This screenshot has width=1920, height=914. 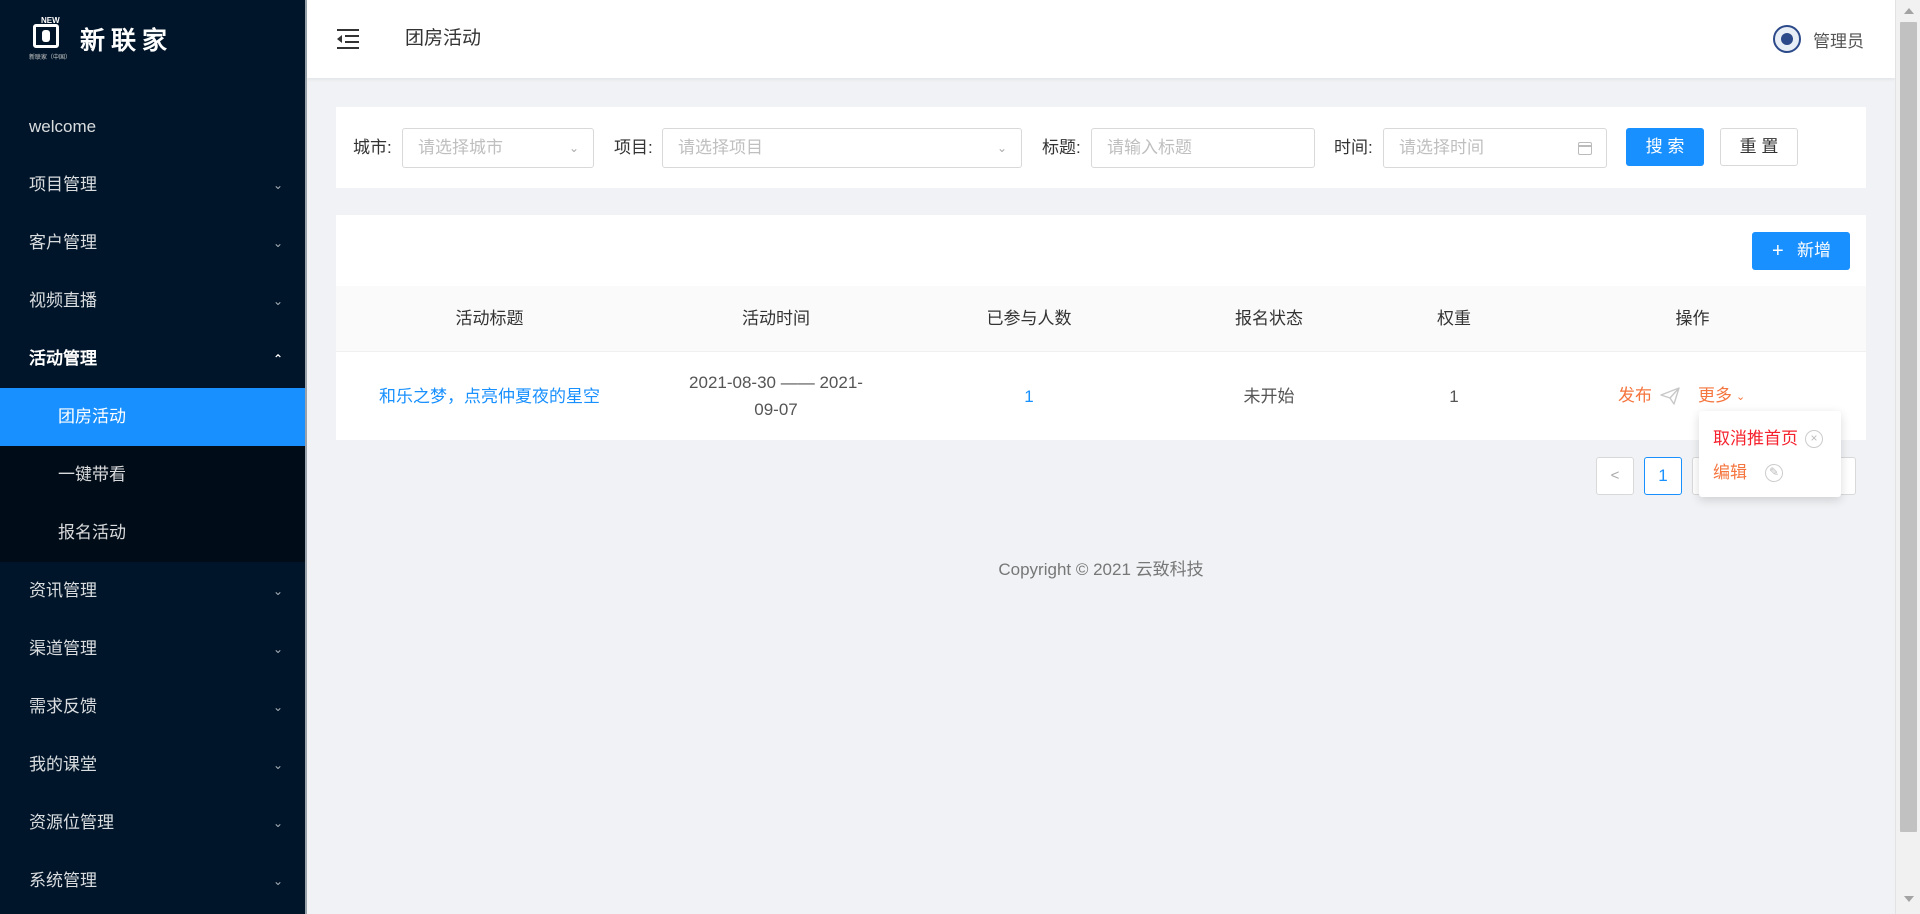 I want to click on sidebar-item-label: 团房活动, so click(x=92, y=416).